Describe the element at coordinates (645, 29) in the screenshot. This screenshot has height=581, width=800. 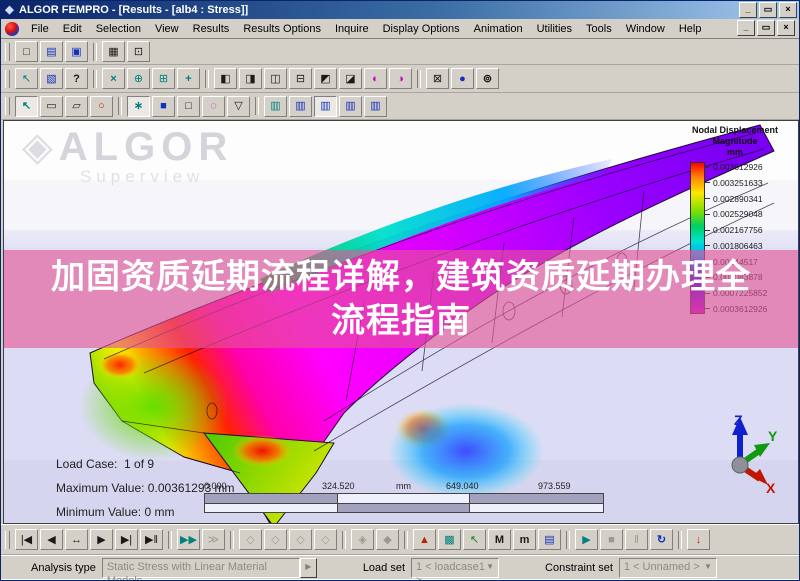
I see `menu-window: Window` at that location.